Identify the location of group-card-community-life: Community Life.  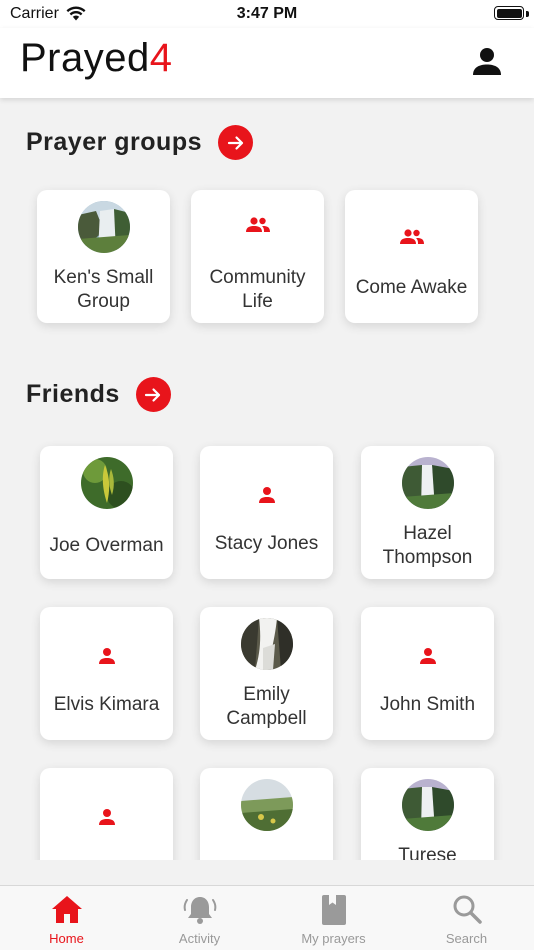
(257, 256).